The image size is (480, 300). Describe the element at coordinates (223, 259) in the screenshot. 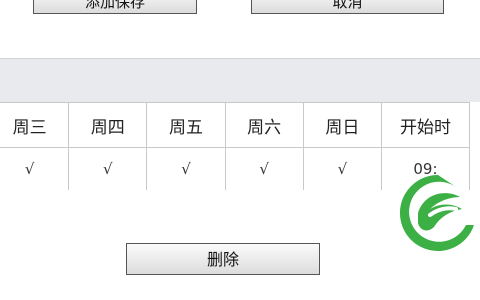

I see `delete-button: 删除` at that location.